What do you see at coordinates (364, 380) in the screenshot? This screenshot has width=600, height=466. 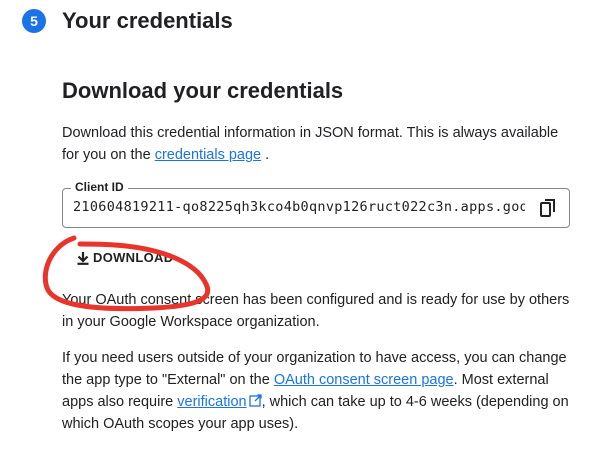 I see `oauth-consent-screen-link: OAuth consent screen page` at bounding box center [364, 380].